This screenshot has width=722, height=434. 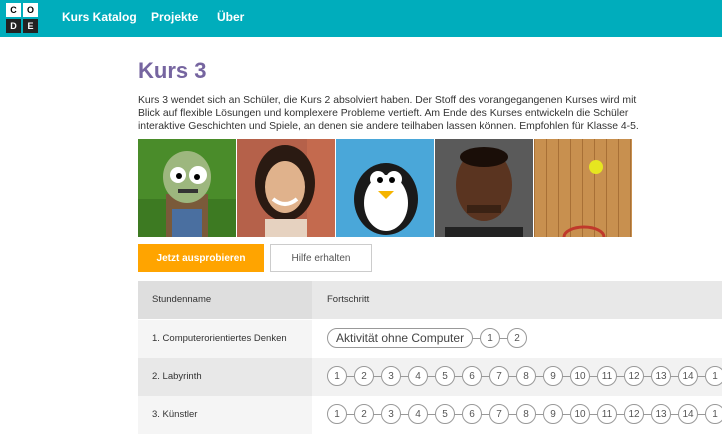 What do you see at coordinates (225, 415) in the screenshot?
I see `lesson-cell: 3. Künstler` at bounding box center [225, 415].